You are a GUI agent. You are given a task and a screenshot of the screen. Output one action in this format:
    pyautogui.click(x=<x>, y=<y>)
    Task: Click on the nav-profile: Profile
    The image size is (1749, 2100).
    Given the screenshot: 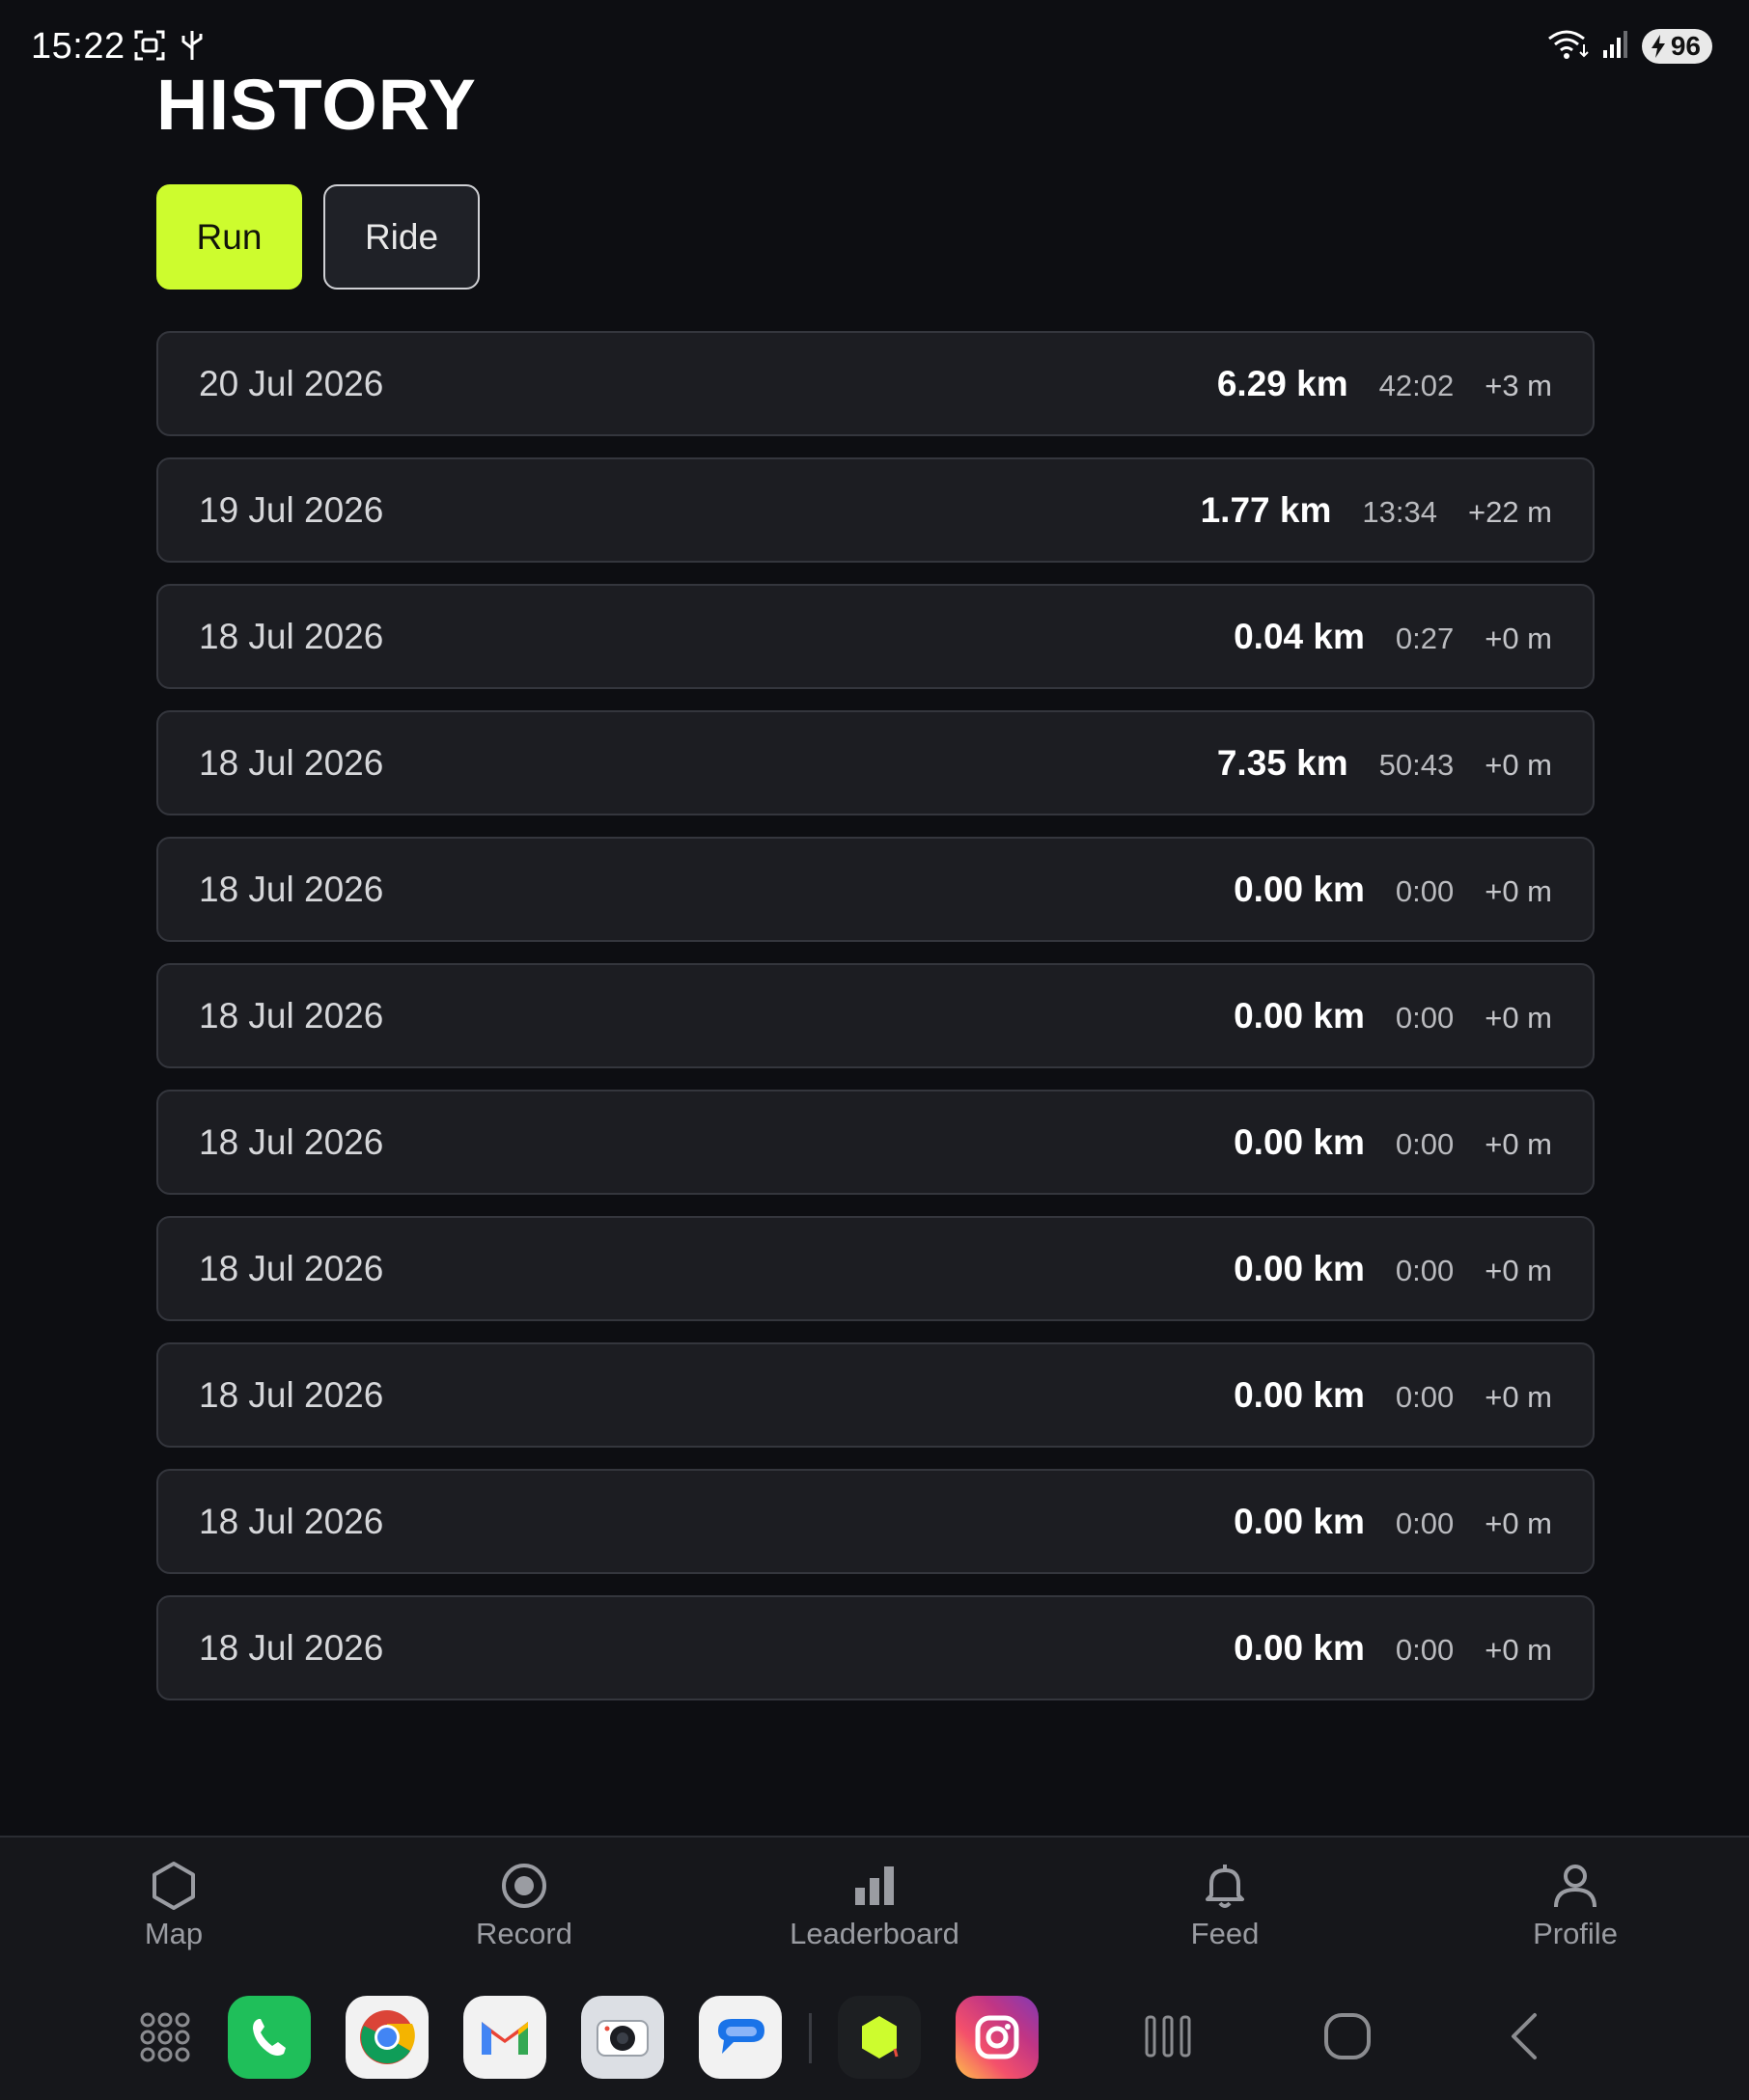 What is the action you would take?
    pyautogui.click(x=1575, y=1905)
    